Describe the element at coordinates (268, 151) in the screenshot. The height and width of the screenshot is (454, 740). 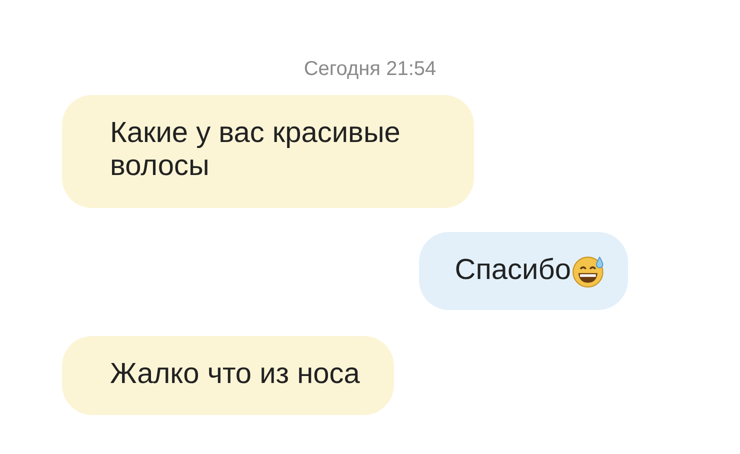
I see `message-bubble: Какие у вас красивые волосы` at that location.